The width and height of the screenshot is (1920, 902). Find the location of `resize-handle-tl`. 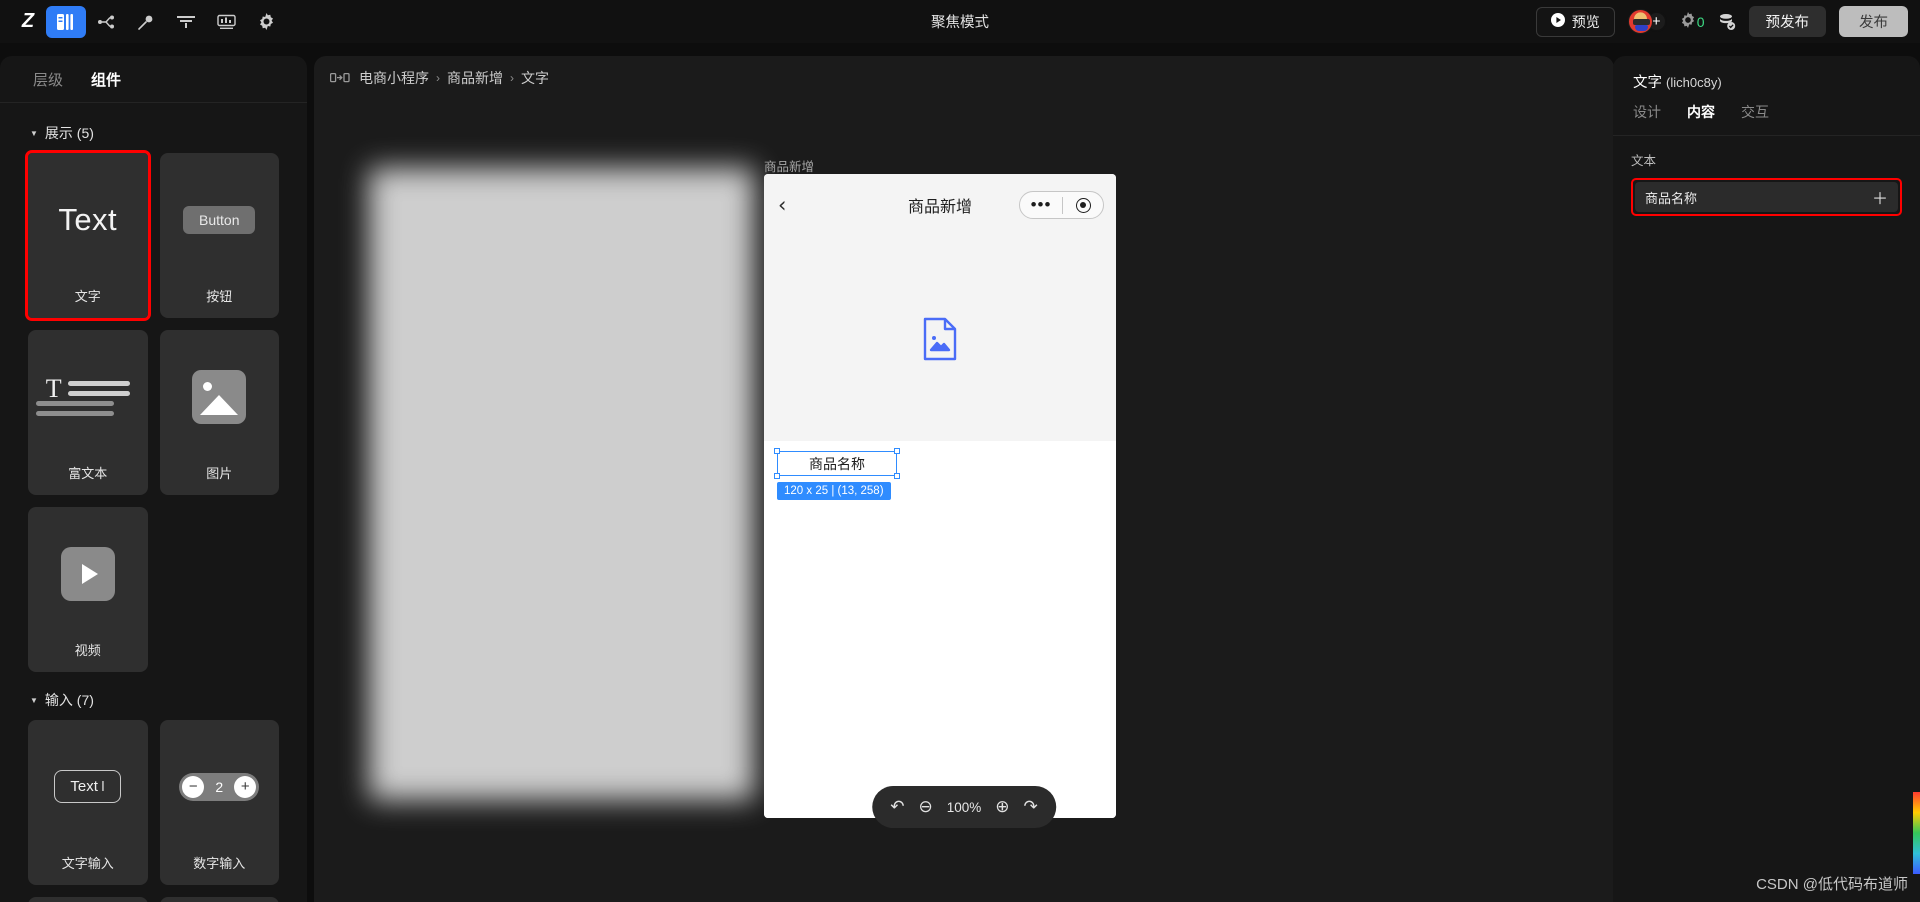

resize-handle-tl is located at coordinates (777, 451).